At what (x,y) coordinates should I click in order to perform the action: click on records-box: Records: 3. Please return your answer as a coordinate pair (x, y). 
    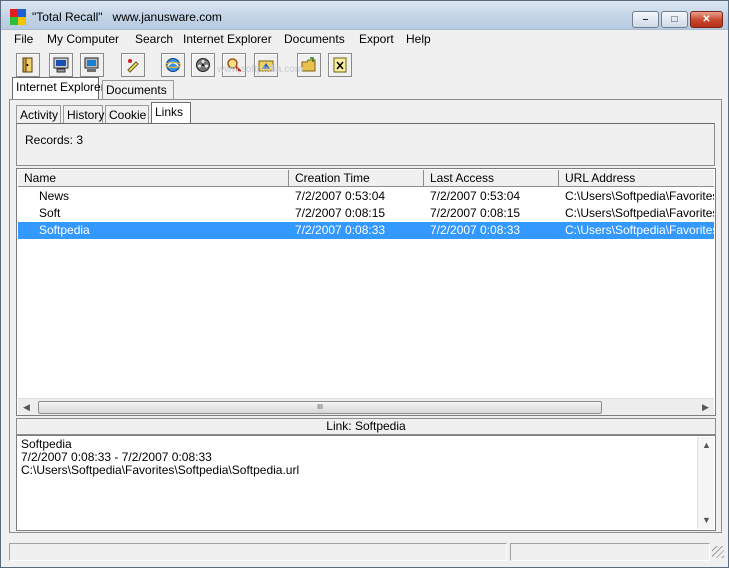
    Looking at the image, I should click on (365, 144).